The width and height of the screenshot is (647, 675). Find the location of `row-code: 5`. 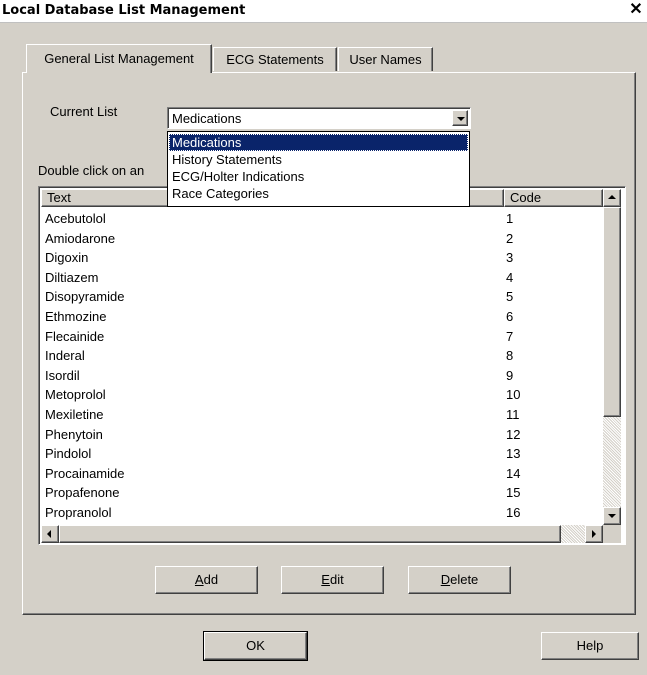

row-code: 5 is located at coordinates (510, 297).